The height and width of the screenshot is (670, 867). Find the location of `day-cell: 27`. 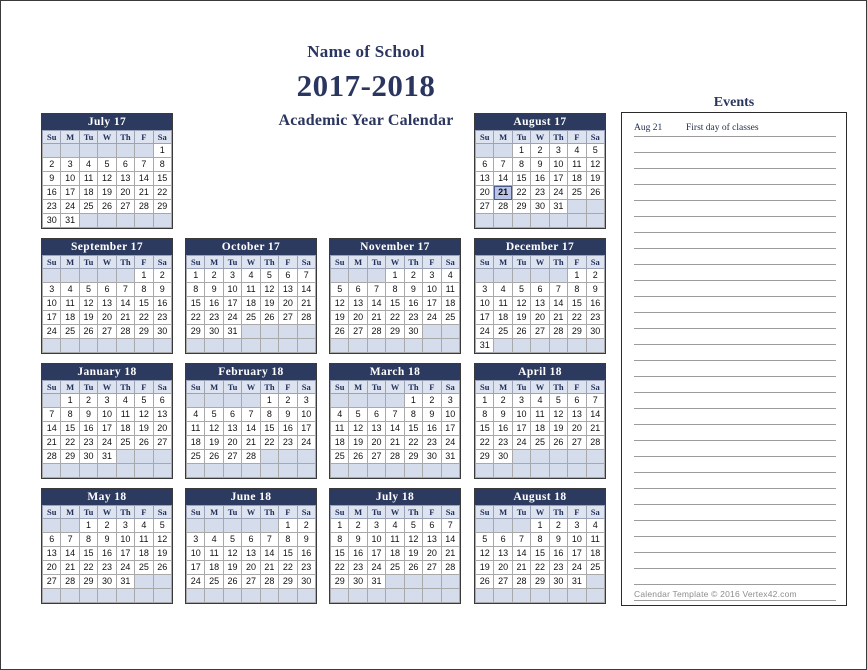

day-cell: 27 is located at coordinates (125, 206).